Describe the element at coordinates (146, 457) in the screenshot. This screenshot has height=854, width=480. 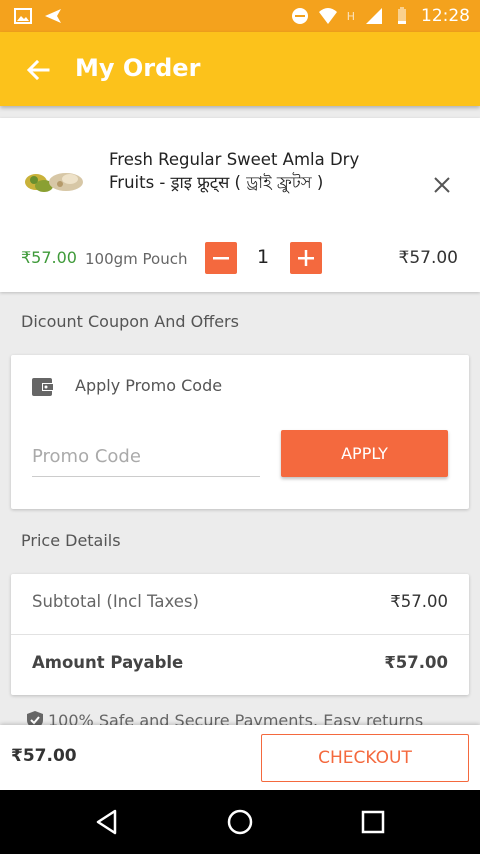
I see `promo-code-input` at that location.